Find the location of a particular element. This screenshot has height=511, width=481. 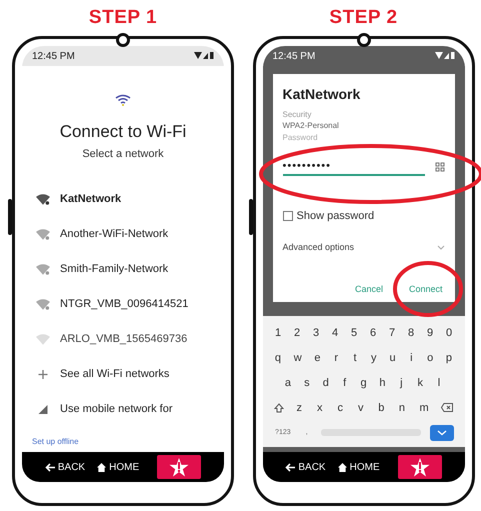

security-label: Security is located at coordinates (297, 114).